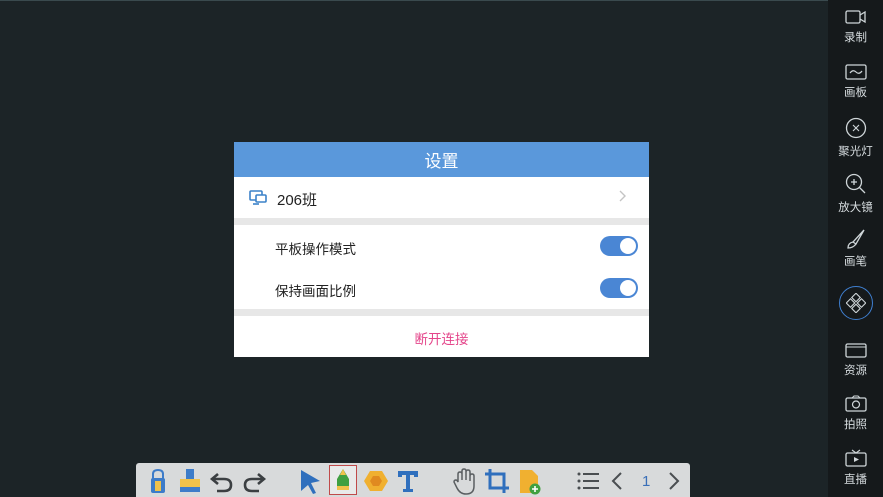 This screenshot has width=883, height=497. Describe the element at coordinates (674, 481) in the screenshot. I see `next-page-icon` at that location.